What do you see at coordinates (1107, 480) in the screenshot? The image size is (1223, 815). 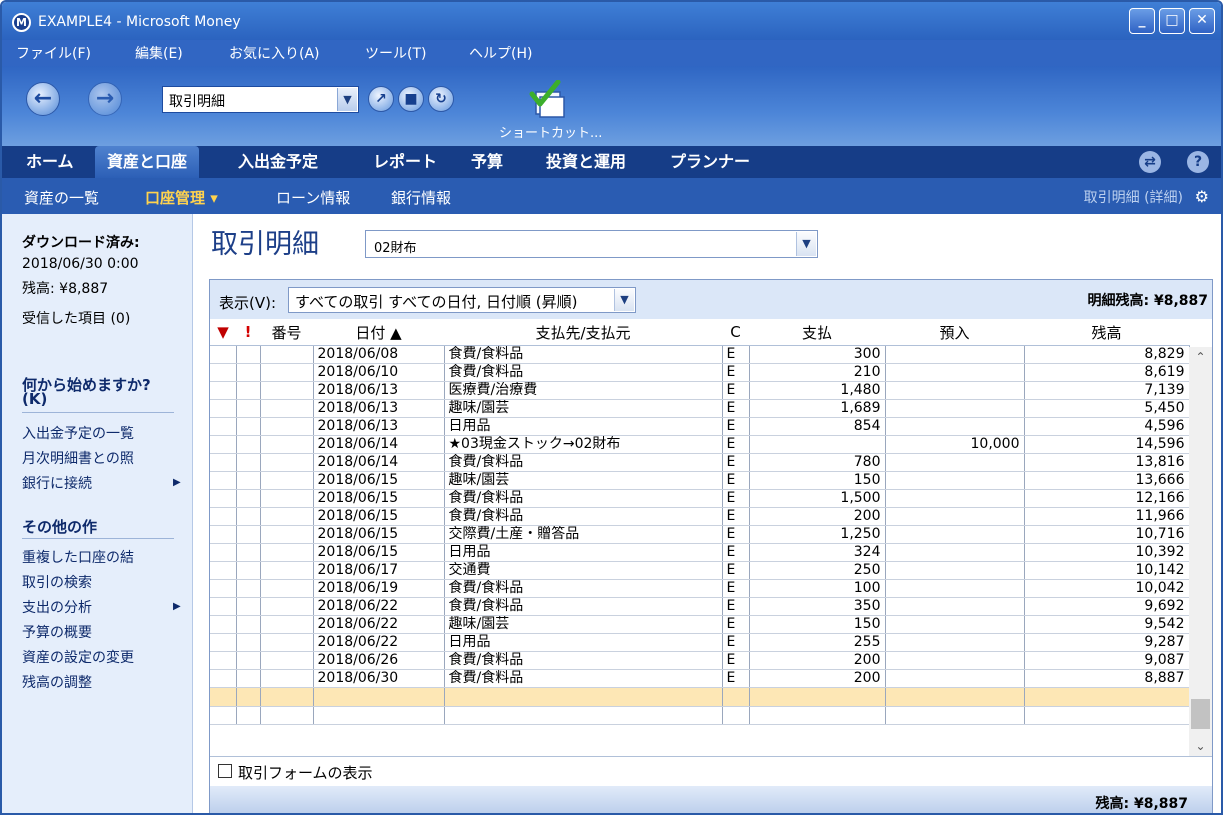 I see `row-balance: 13,666` at bounding box center [1107, 480].